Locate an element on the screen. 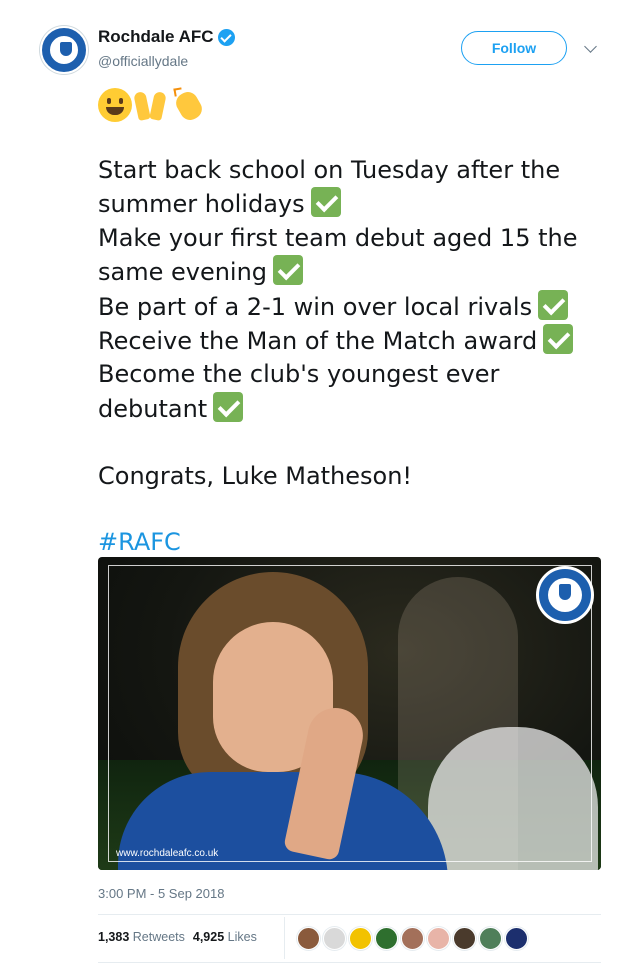 The width and height of the screenshot is (640, 963). account-display-name: Rochdale AFC is located at coordinates (156, 37).